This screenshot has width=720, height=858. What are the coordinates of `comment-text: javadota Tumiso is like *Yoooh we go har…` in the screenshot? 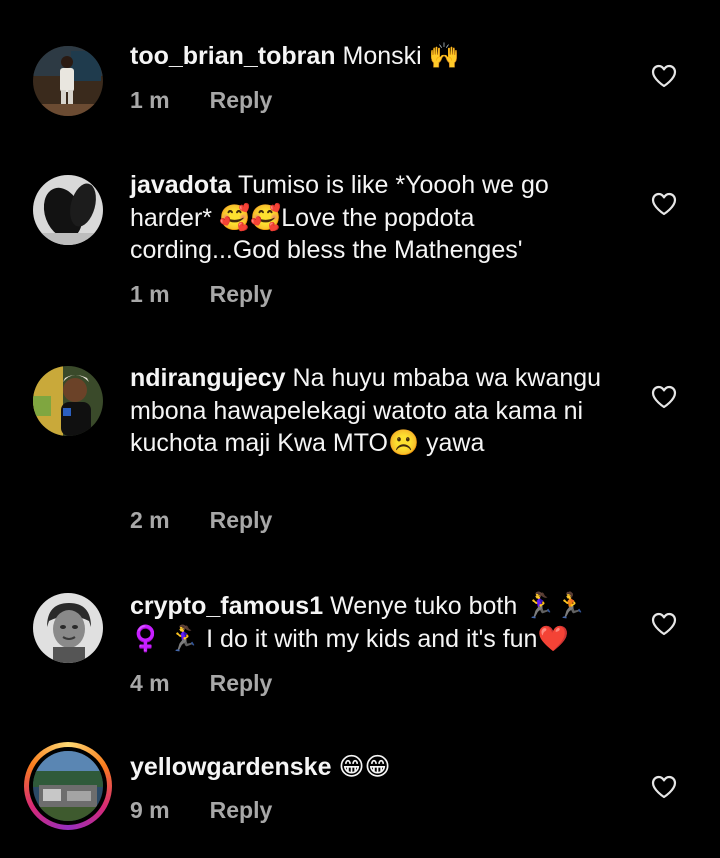 It's located at (370, 218).